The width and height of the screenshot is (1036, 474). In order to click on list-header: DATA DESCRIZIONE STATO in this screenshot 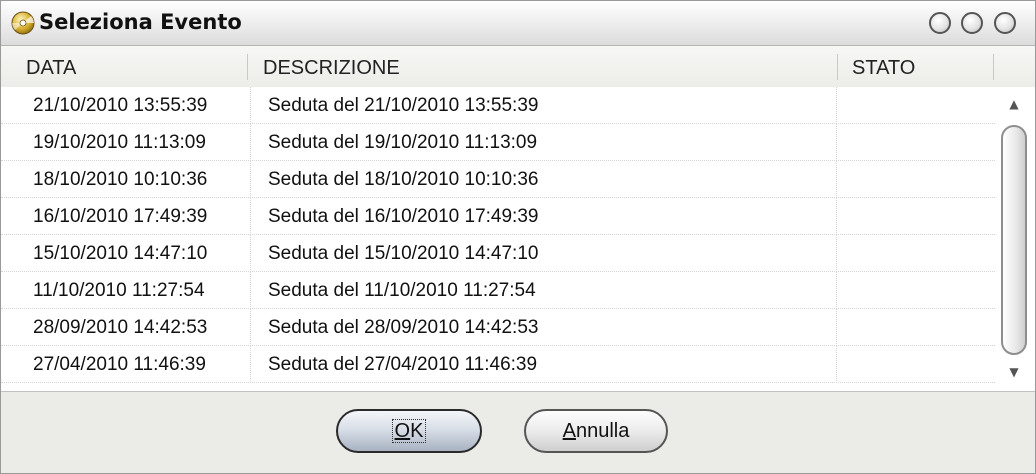, I will do `click(518, 67)`.